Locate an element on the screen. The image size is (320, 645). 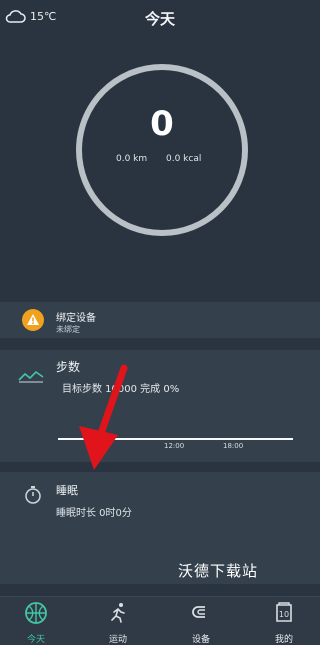
bind-device-title: 绑定设备 is located at coordinates (76, 318).